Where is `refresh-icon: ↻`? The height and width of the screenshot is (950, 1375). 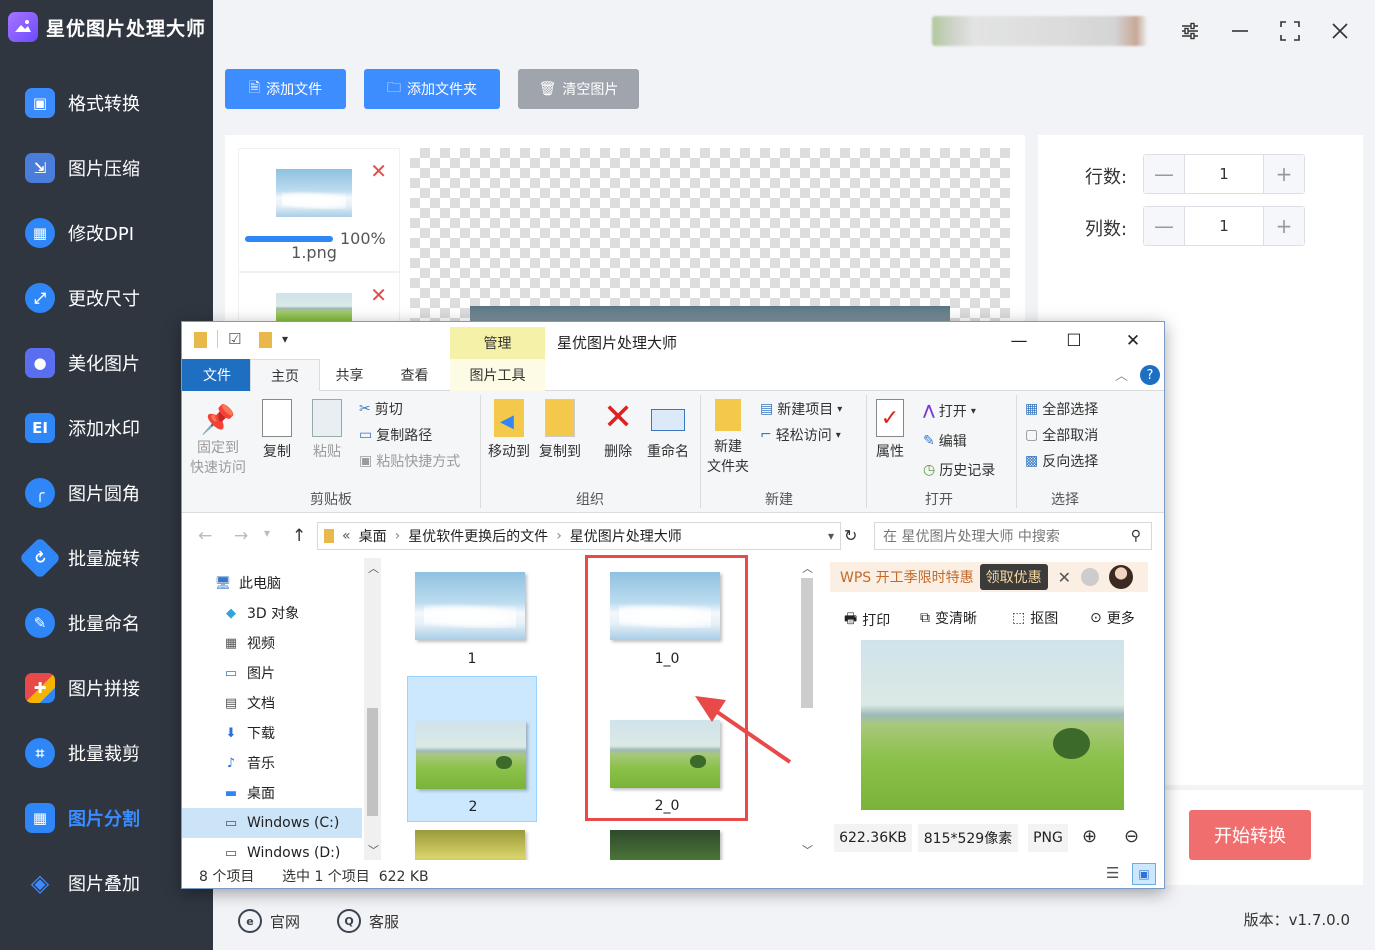
refresh-icon: ↻ is located at coordinates (850, 535).